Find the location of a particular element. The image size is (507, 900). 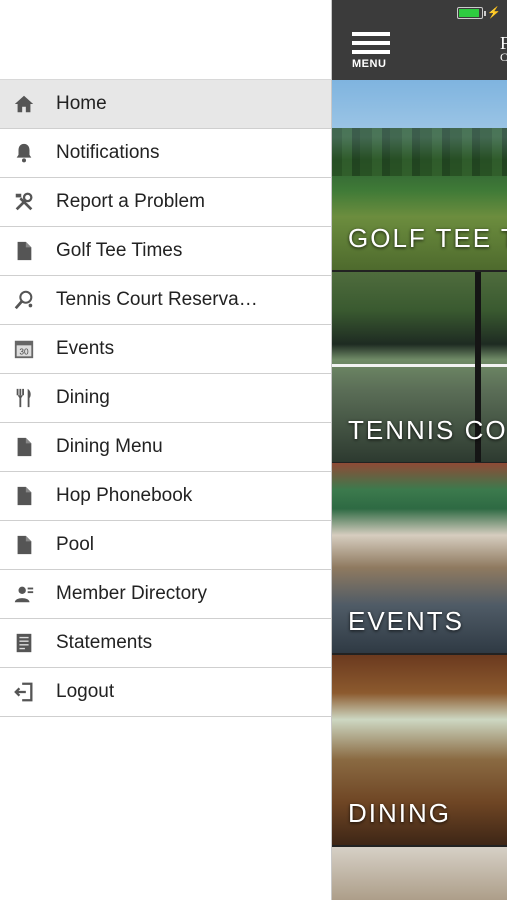

hamburger-icon is located at coordinates (371, 34).